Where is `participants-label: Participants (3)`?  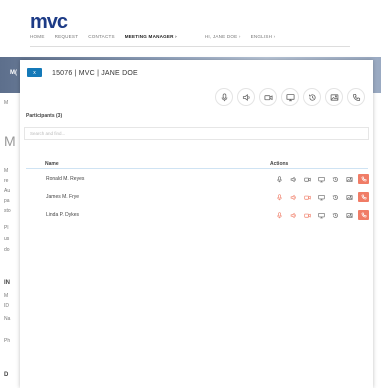
participants-label: Participants (3) is located at coordinates (44, 116).